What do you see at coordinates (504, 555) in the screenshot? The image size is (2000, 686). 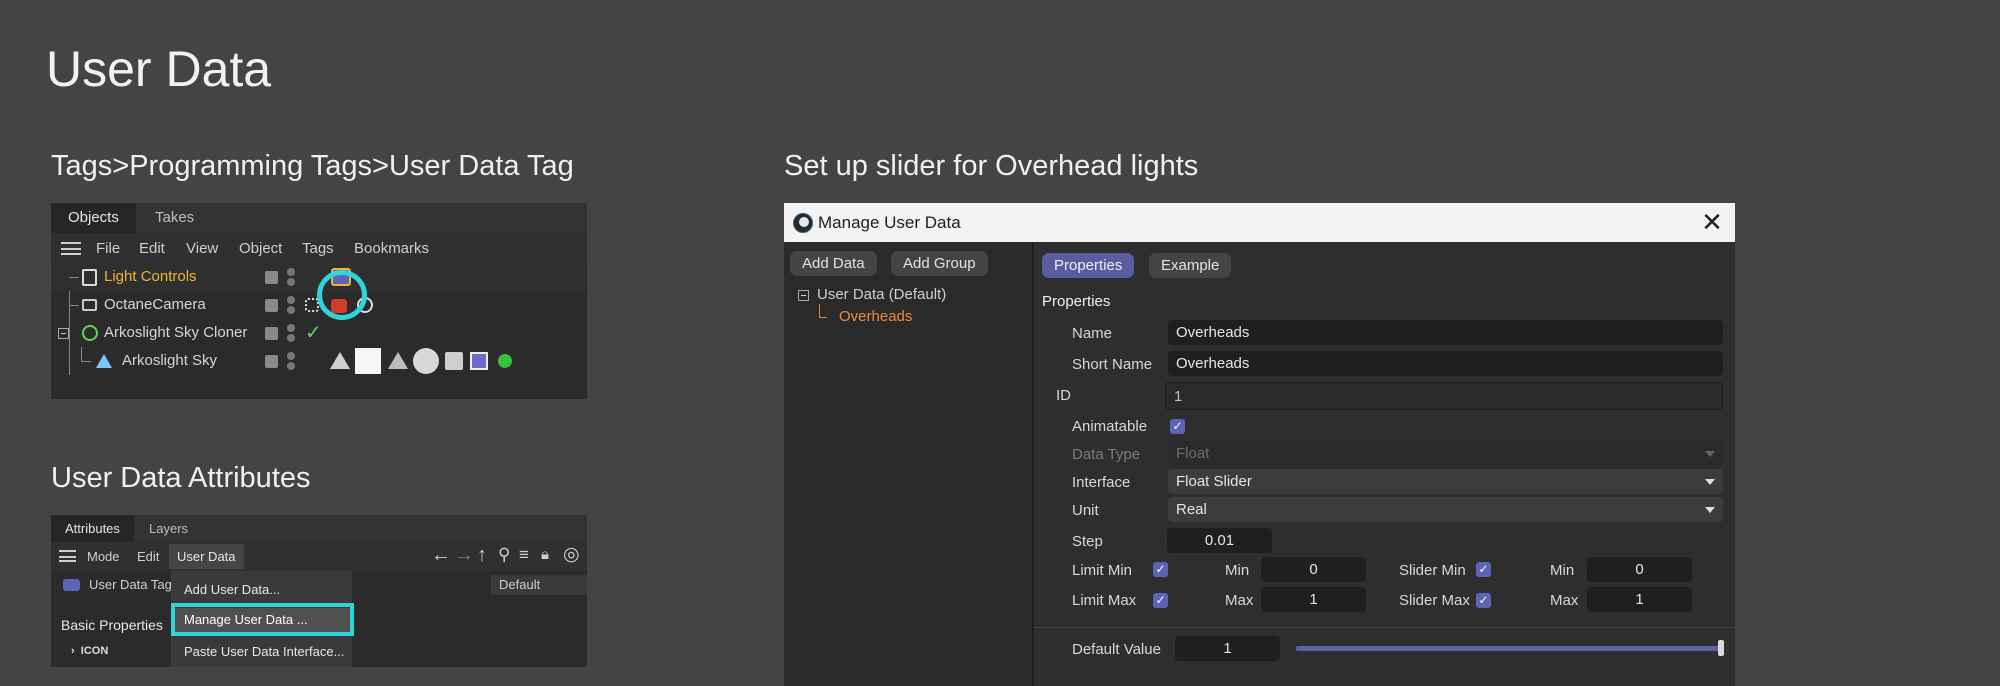 I see `search-icon: ⚲` at bounding box center [504, 555].